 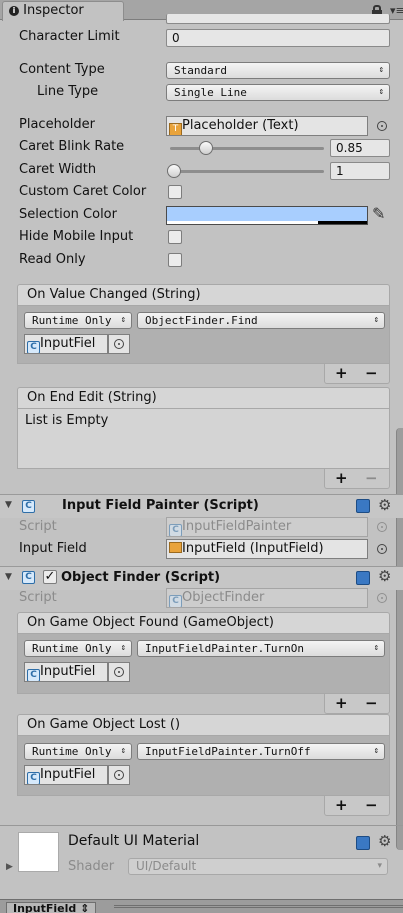 I want to click on painter-script-field: C InputFieldPainter, so click(x=267, y=527).